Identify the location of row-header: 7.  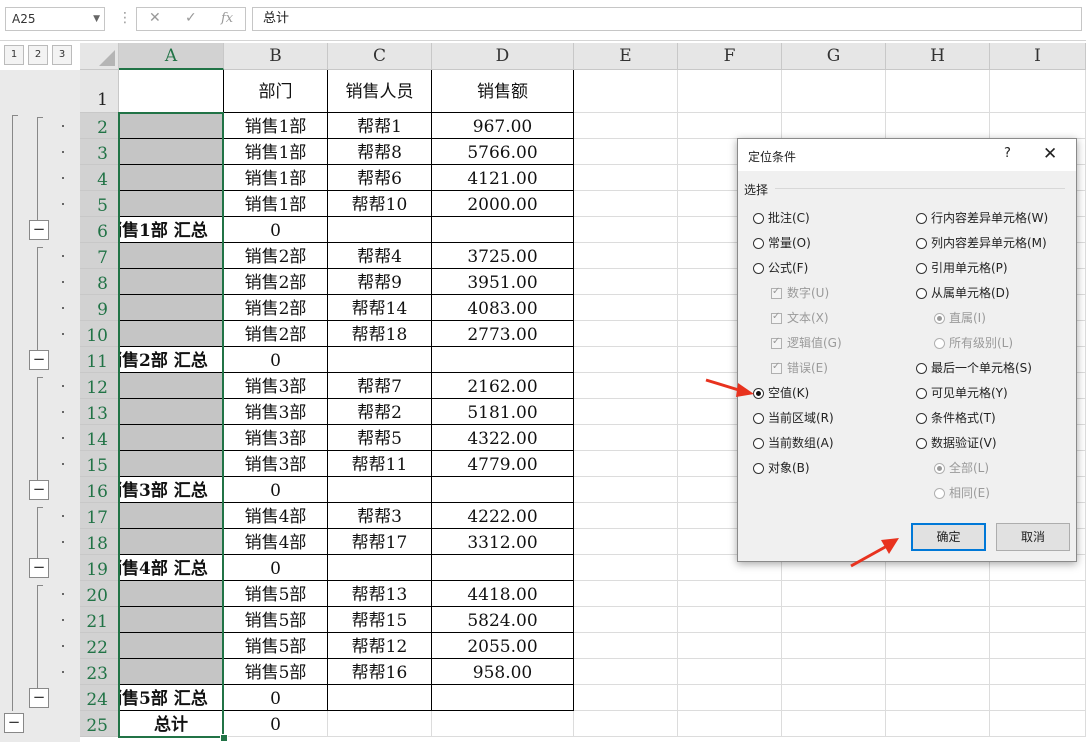
(99, 256).